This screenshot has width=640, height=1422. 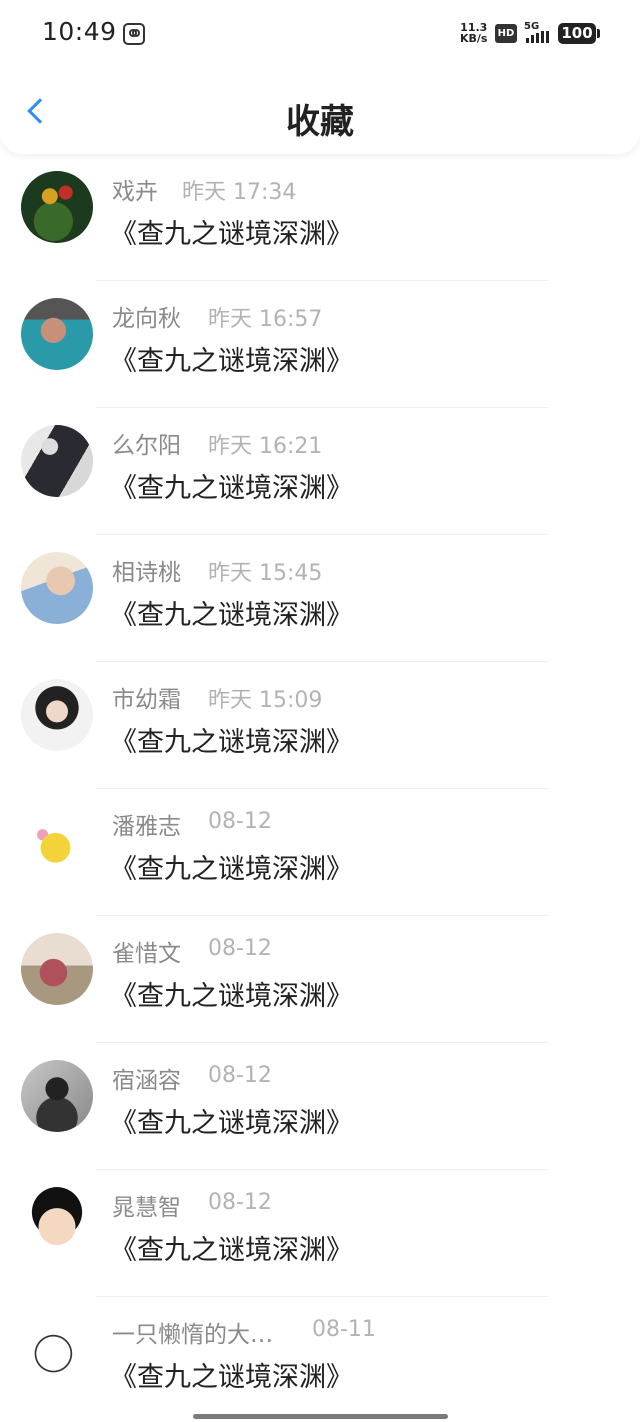 What do you see at coordinates (146, 1208) in the screenshot?
I see `user-name: 晁慧智` at bounding box center [146, 1208].